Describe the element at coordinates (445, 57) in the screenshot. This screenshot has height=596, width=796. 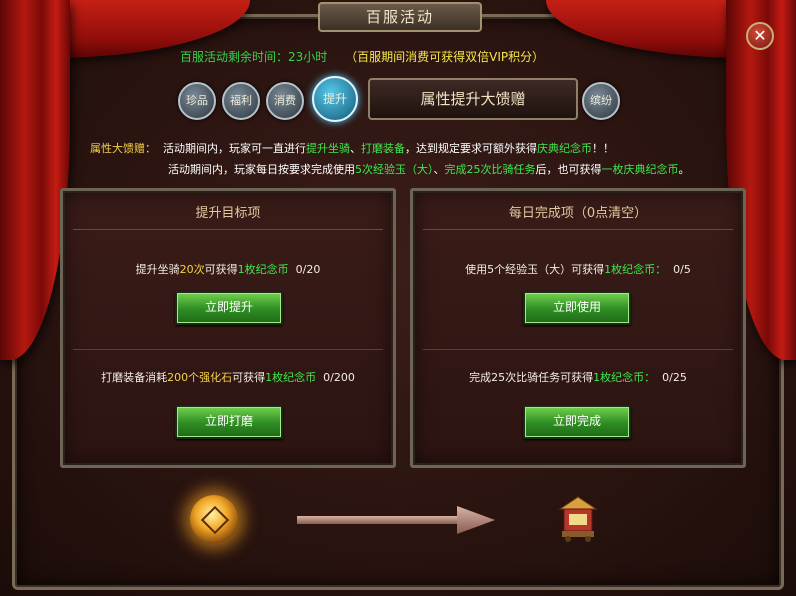
I see `vip-bonus-note: （百服期间消费可获得双倍VIP积分）` at that location.